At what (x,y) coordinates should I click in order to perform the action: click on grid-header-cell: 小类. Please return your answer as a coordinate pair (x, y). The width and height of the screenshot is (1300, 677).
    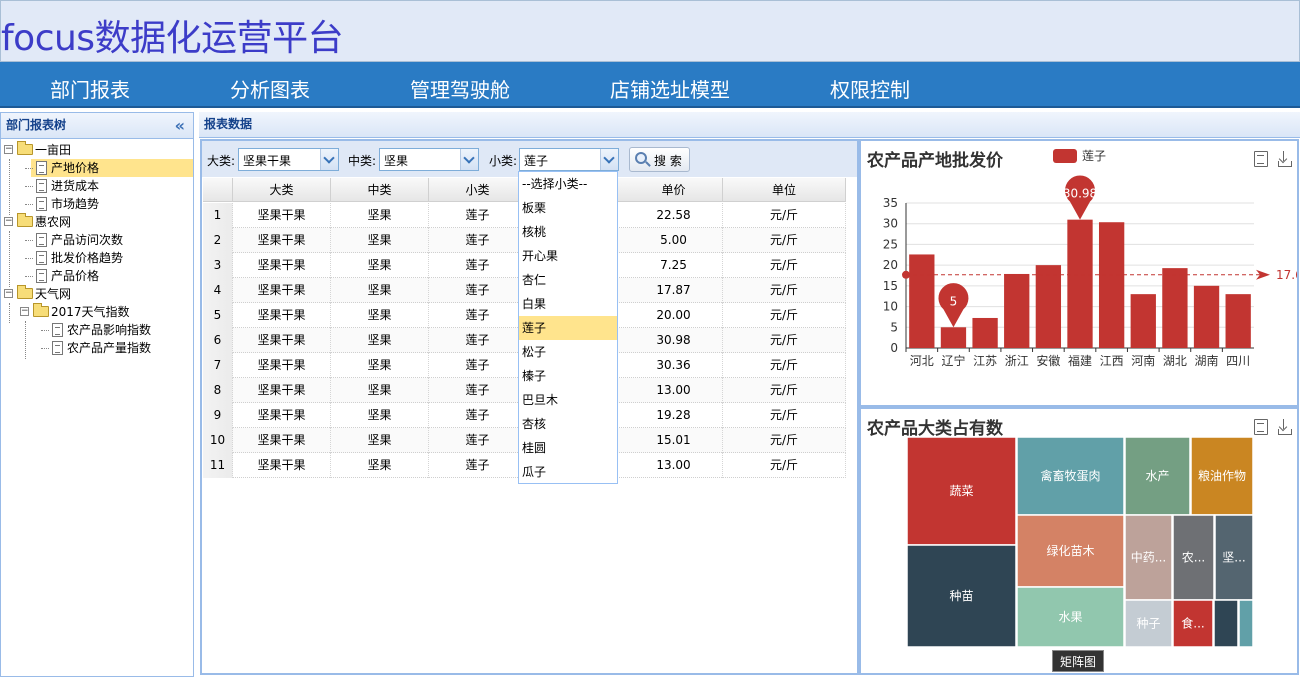
    Looking at the image, I should click on (478, 190).